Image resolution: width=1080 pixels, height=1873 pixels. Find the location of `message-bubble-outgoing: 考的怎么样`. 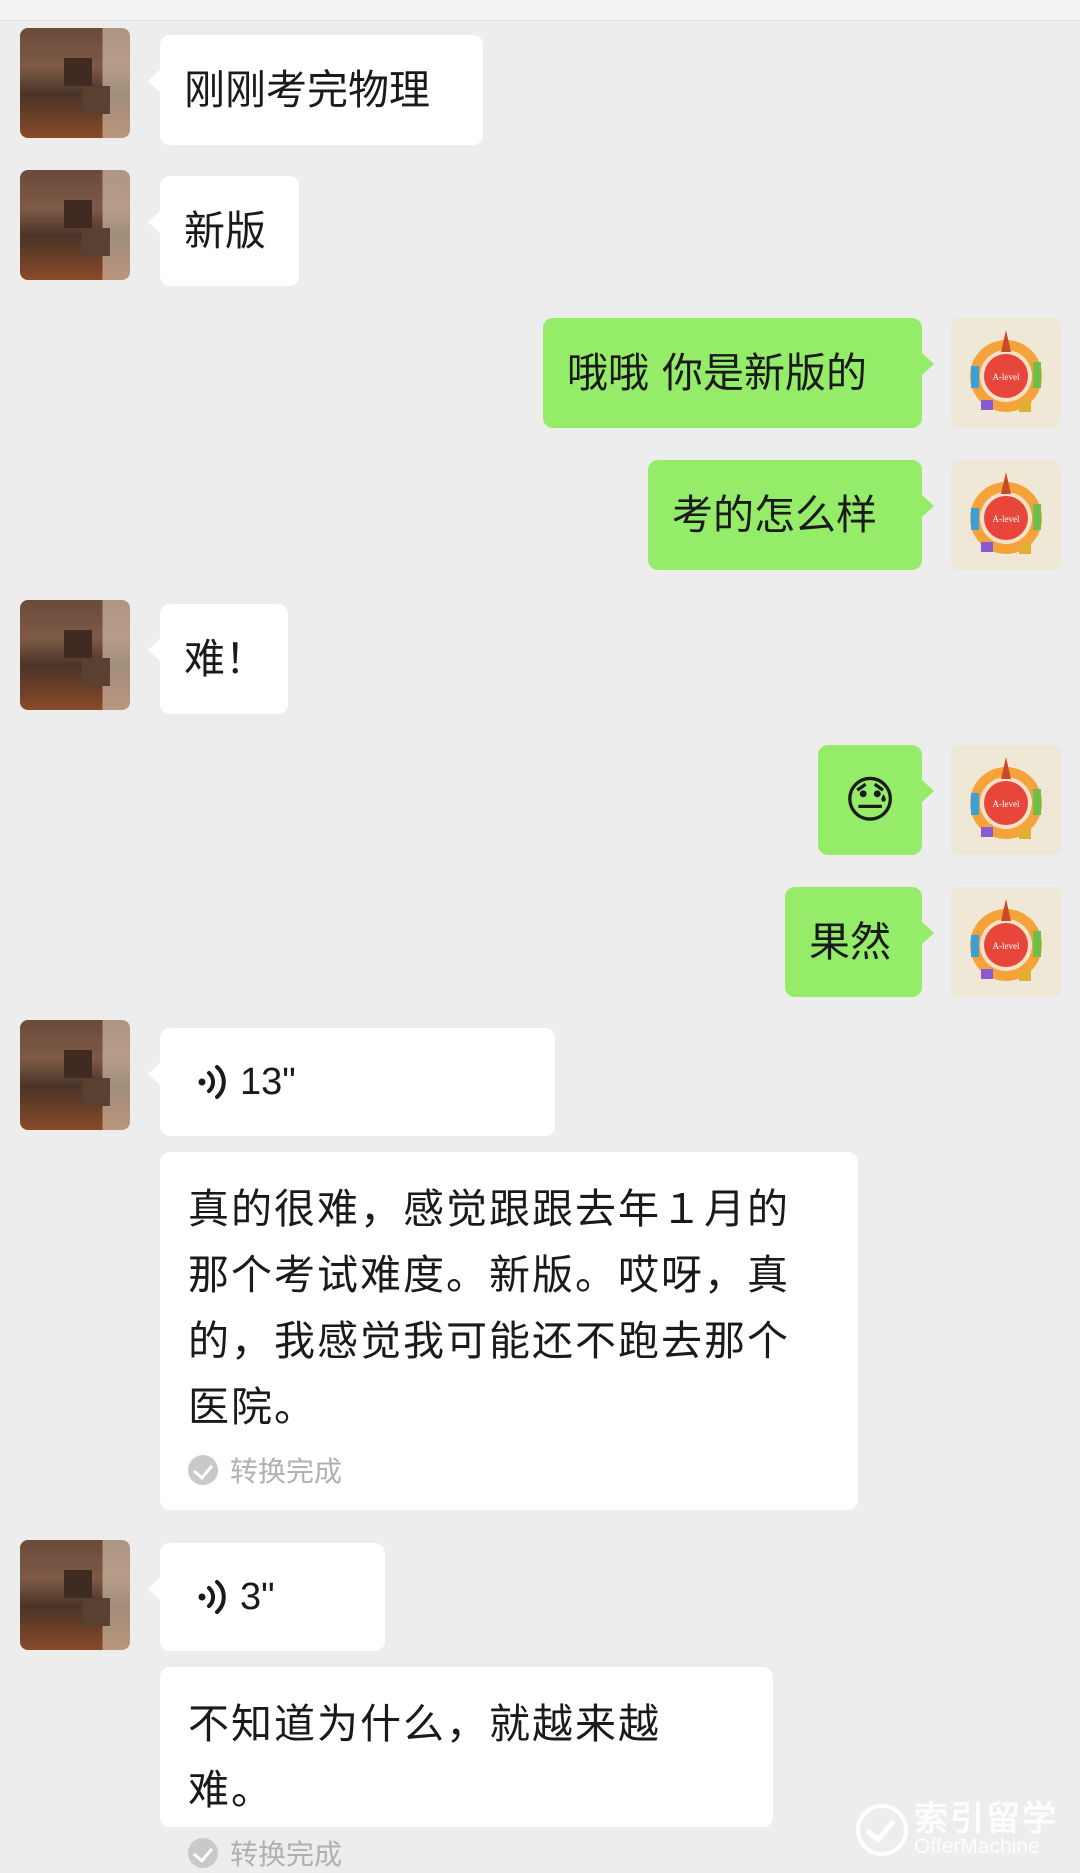

message-bubble-outgoing: 考的怎么样 is located at coordinates (791, 515).